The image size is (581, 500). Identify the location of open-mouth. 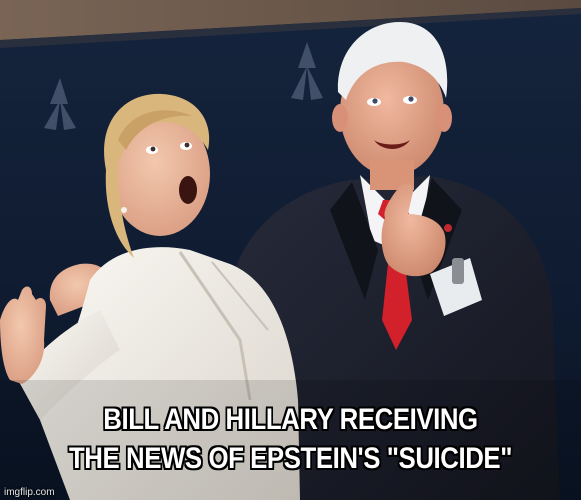
(188, 190).